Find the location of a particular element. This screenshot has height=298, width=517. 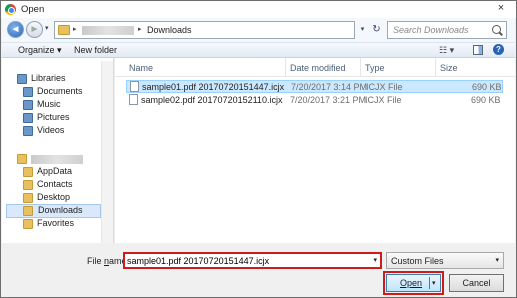

open-button: Open ▾ is located at coordinates (413, 283).